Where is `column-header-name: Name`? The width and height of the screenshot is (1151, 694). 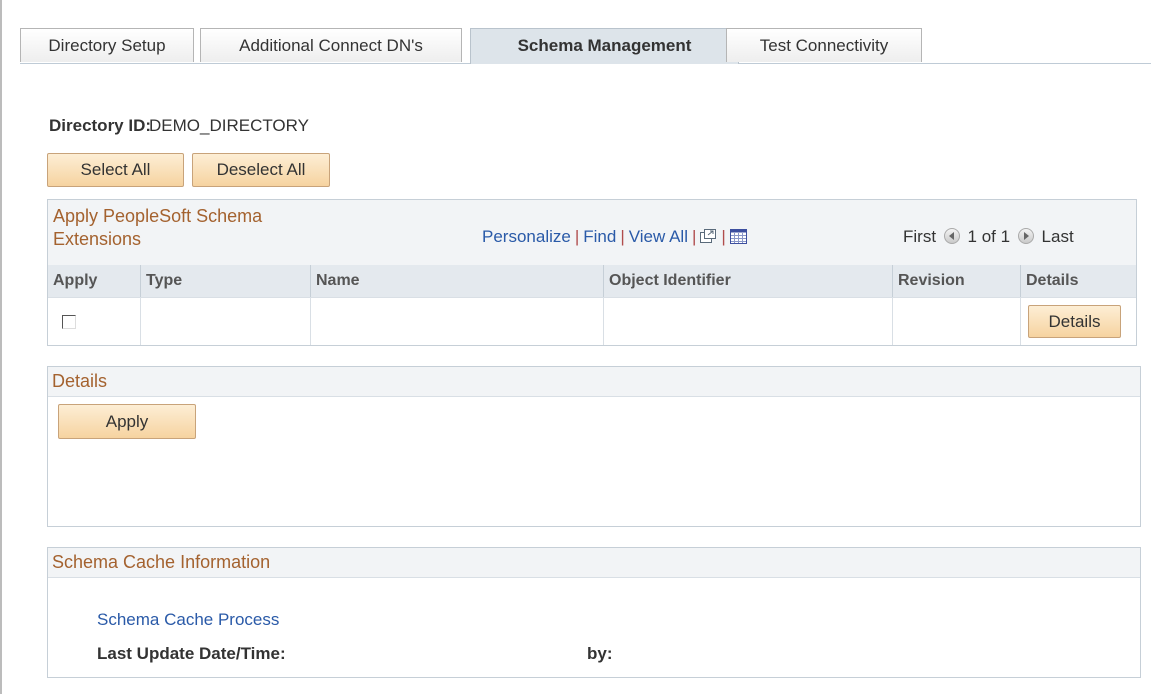
column-header-name: Name is located at coordinates (457, 281).